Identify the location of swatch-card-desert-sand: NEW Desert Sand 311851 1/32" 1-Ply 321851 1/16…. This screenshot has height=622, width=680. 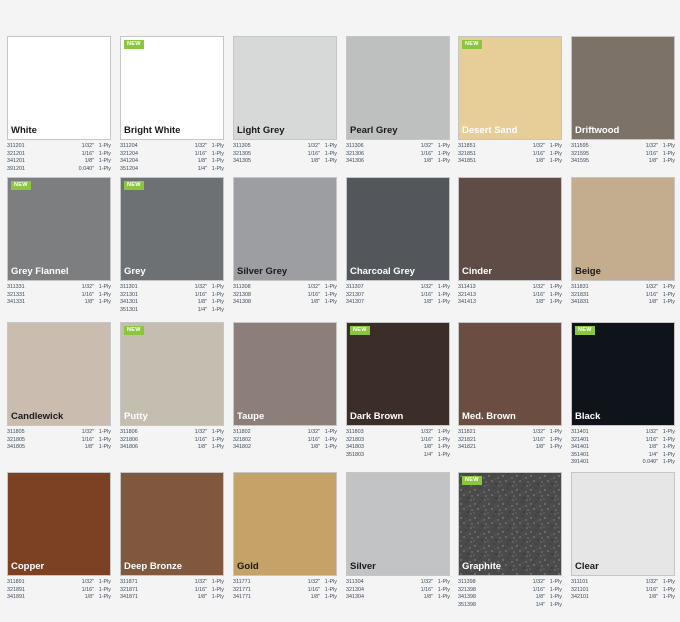
(510, 101).